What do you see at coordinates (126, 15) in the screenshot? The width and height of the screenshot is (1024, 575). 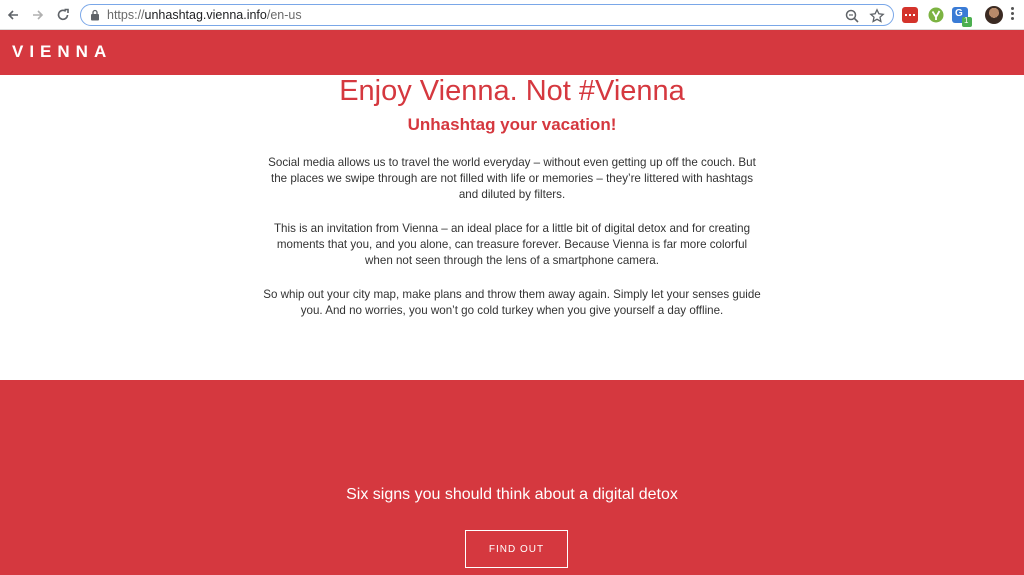 I see `url-scheme: https://` at bounding box center [126, 15].